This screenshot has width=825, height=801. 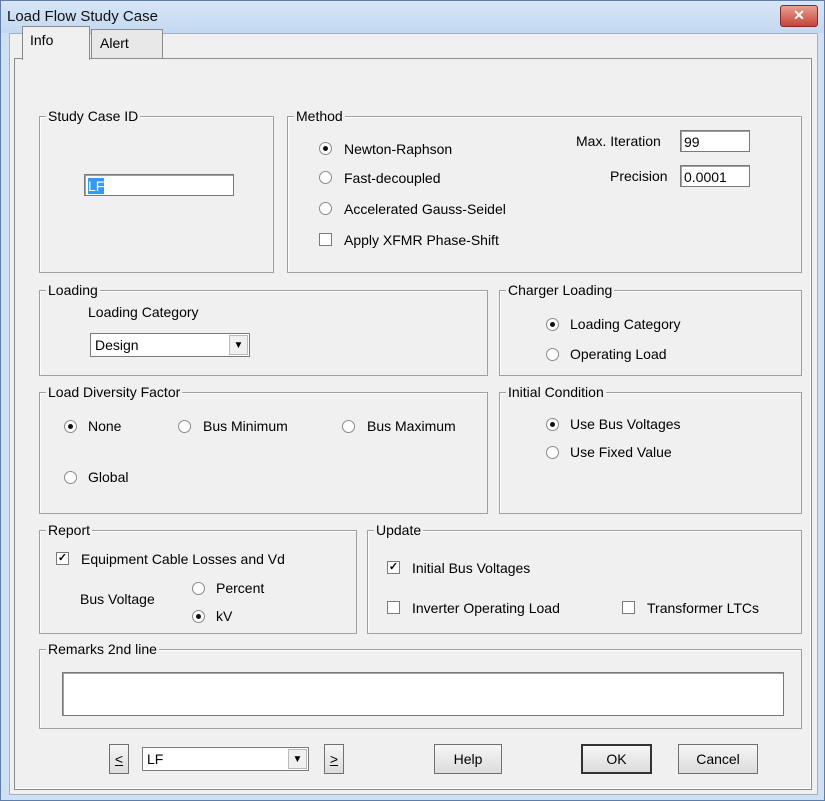 I want to click on study-case-id-value: LF, so click(x=96, y=186).